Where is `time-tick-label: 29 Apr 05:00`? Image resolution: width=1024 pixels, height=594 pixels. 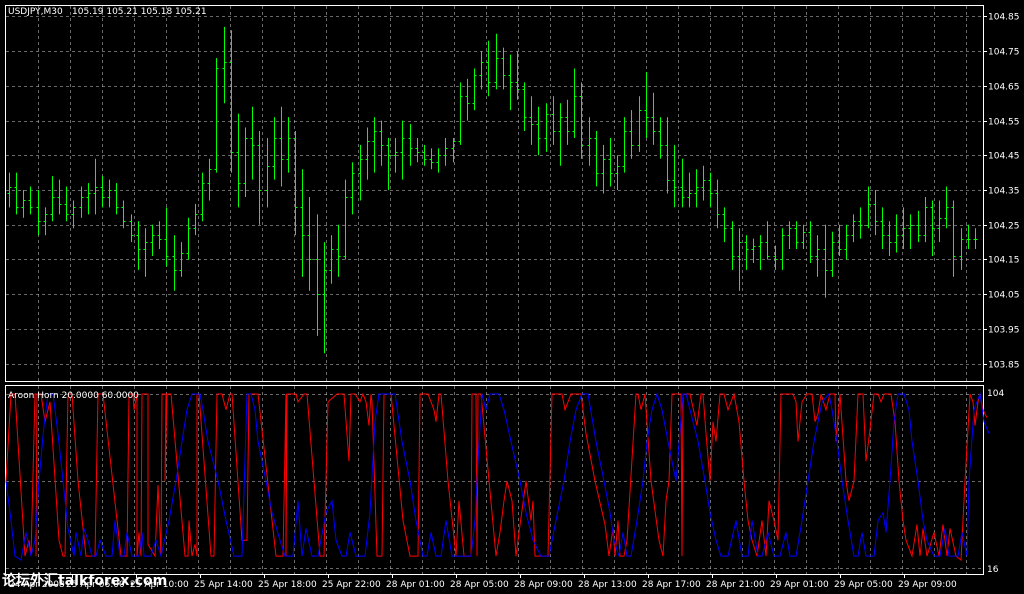
time-tick-label: 29 Apr 05:00 is located at coordinates (863, 585).